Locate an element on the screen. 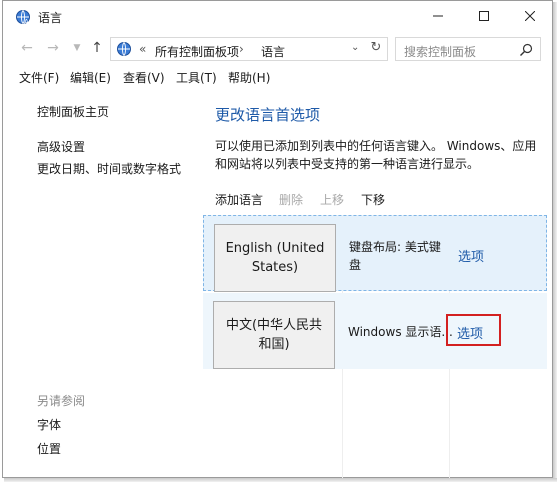 Image resolution: width=560 pixels, height=483 pixels. address-dropdown-icon: ⌄ is located at coordinates (355, 47).